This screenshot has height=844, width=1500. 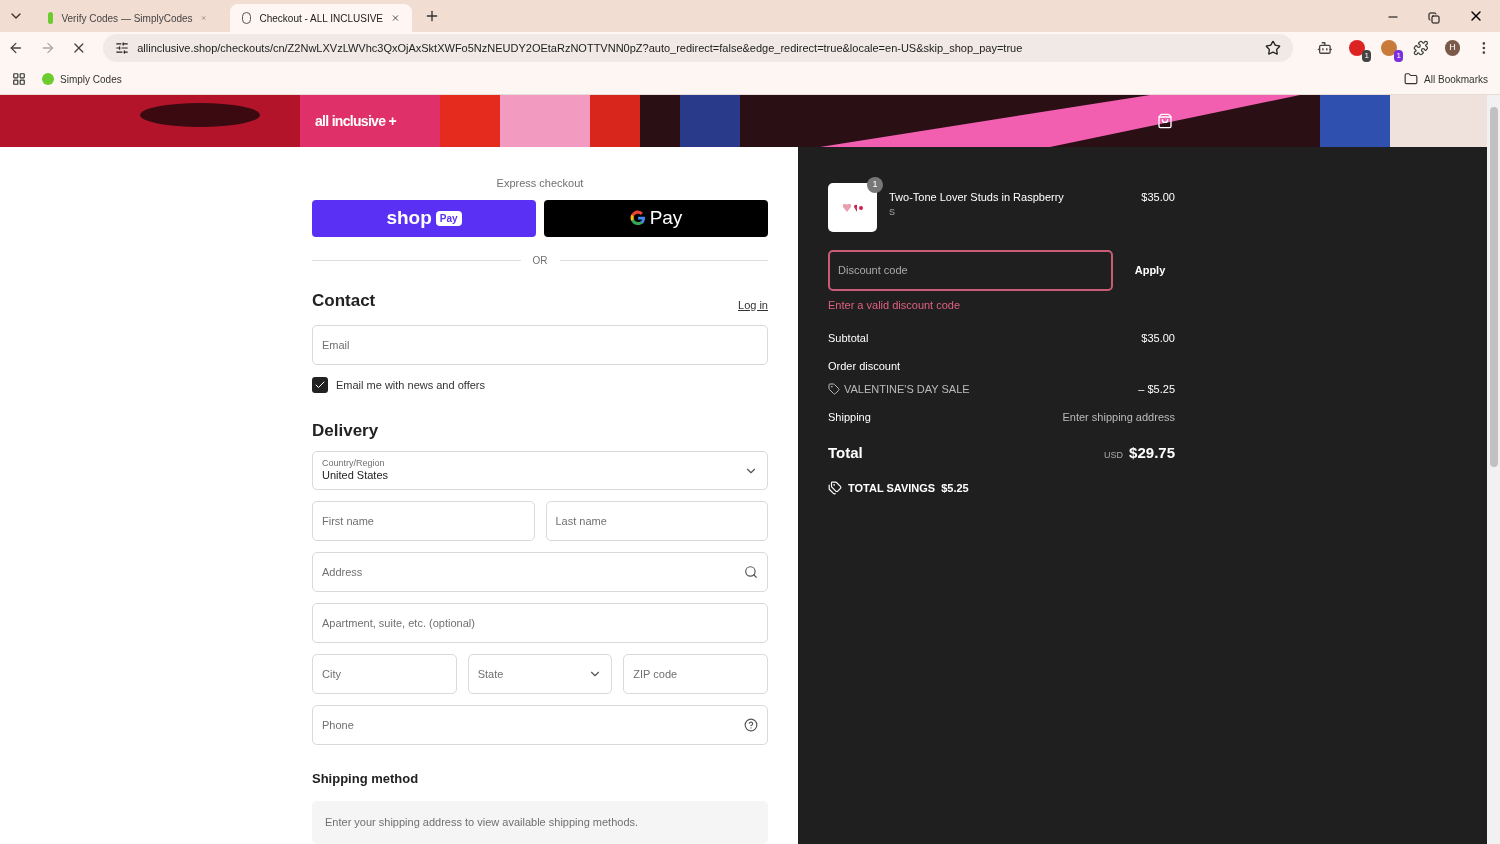 What do you see at coordinates (423, 521) in the screenshot?
I see `name-field: First name` at bounding box center [423, 521].